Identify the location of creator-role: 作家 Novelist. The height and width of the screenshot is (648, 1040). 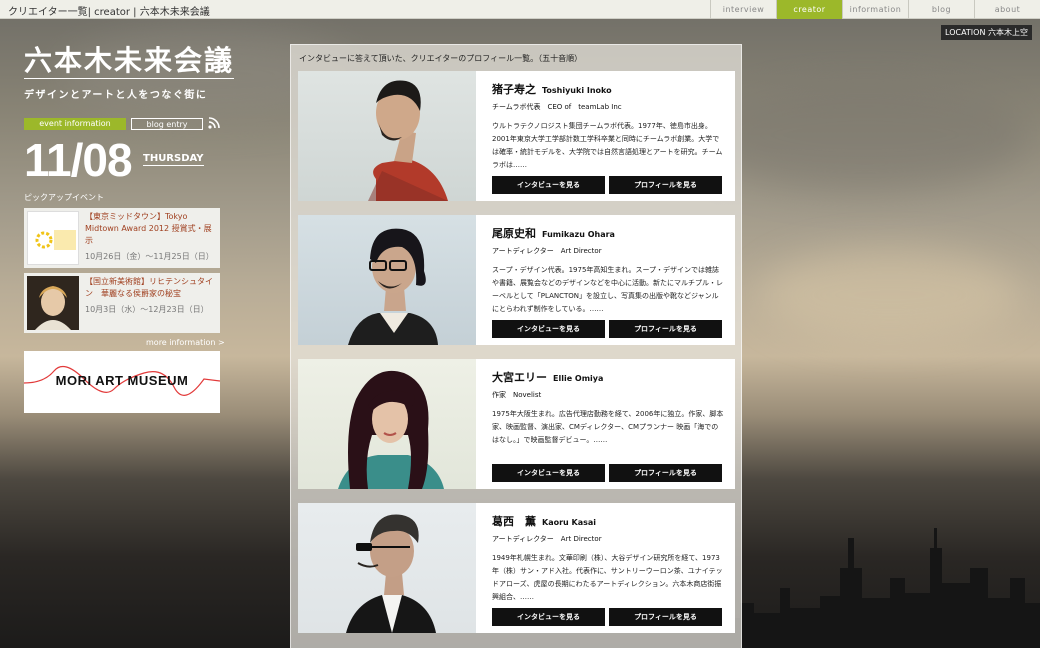
(517, 395).